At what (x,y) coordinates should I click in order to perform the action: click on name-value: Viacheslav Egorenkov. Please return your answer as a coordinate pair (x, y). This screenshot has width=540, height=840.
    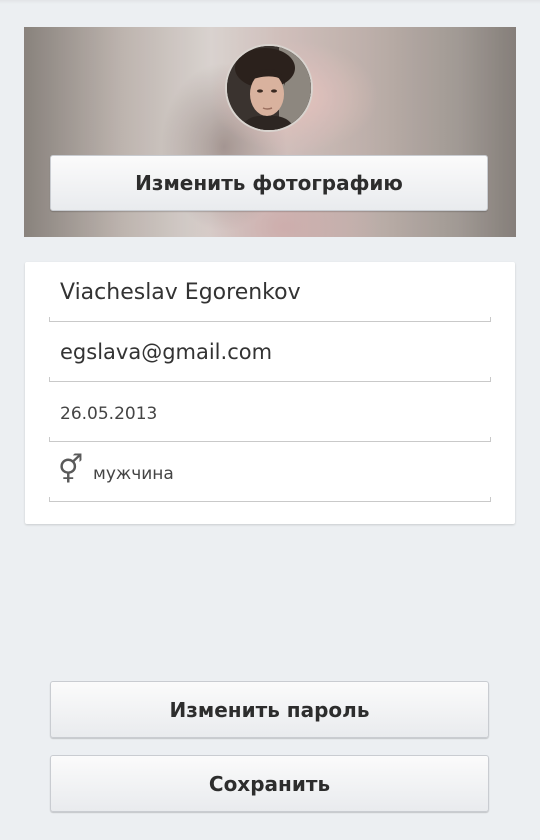
    Looking at the image, I should click on (180, 292).